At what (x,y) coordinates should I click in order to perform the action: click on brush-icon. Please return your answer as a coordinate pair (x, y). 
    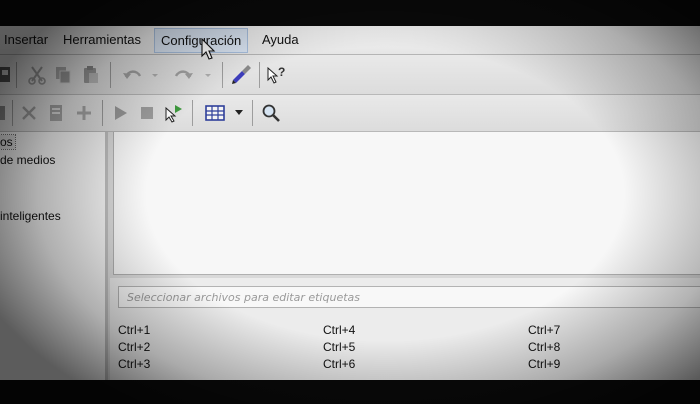
    Looking at the image, I should click on (241, 75).